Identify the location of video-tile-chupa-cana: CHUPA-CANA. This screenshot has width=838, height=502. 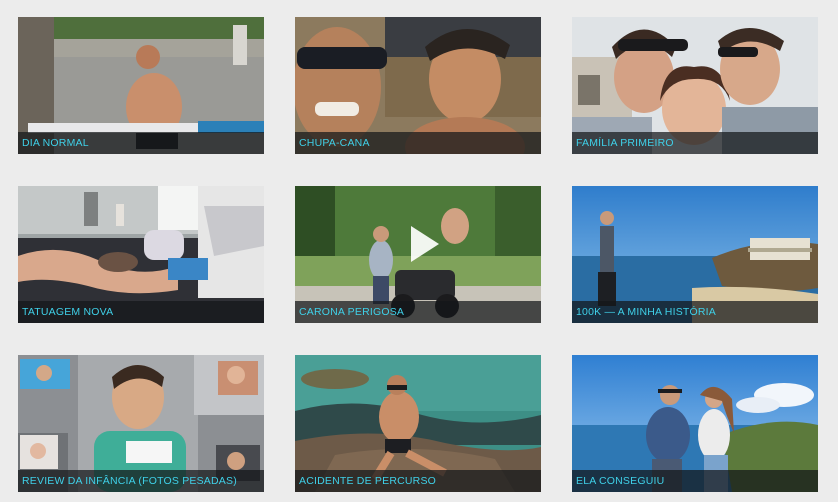
(418, 85).